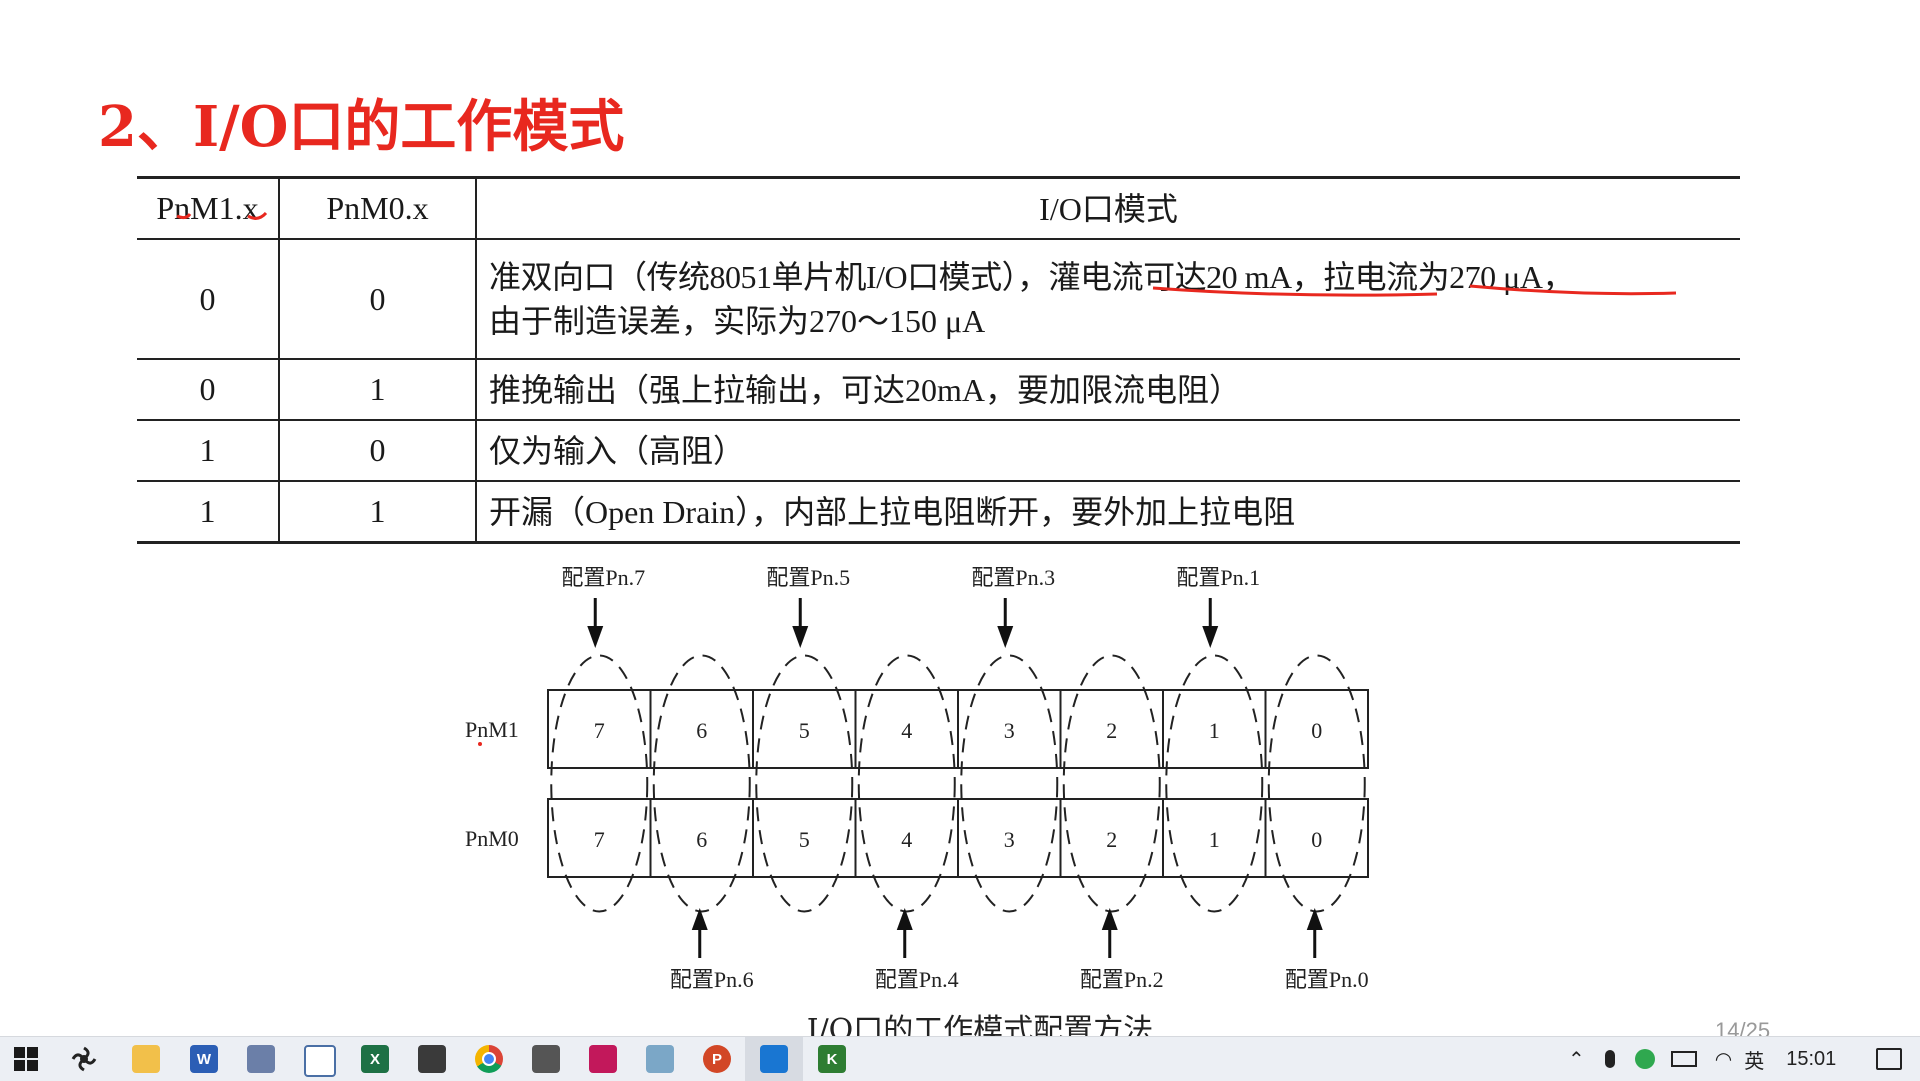  Describe the element at coordinates (1644, 1059) in the screenshot. I see `sync-icon` at that location.